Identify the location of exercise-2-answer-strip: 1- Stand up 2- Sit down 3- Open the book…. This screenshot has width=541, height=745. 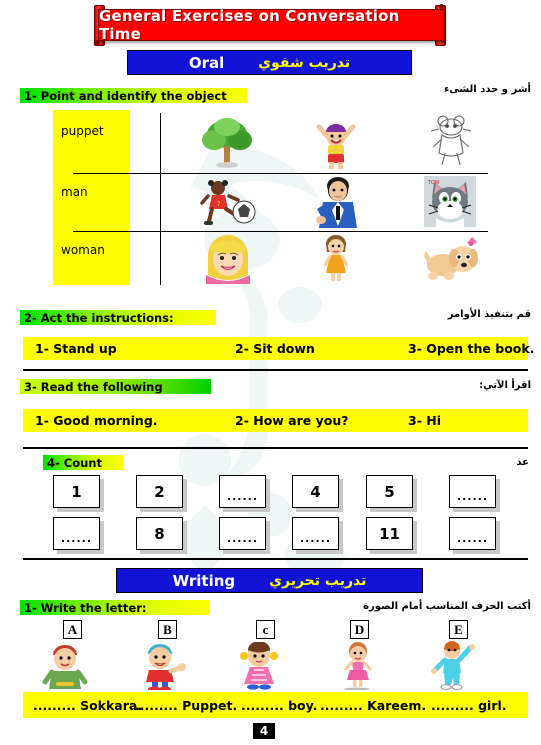
(278, 348).